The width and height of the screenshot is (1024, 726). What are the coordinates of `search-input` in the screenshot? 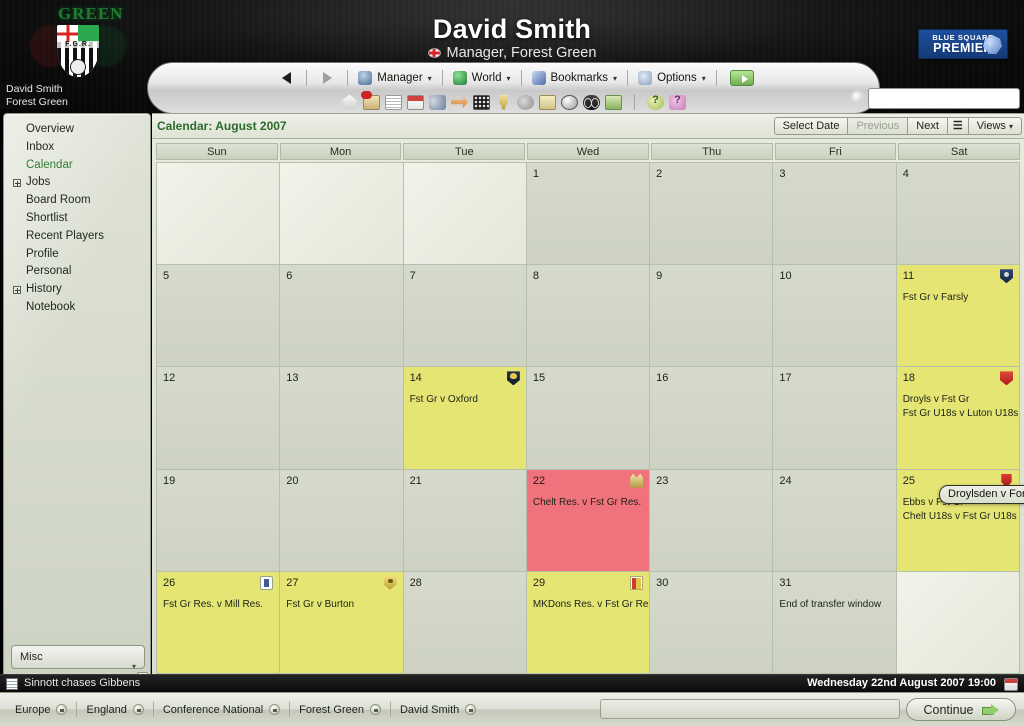 It's located at (944, 98).